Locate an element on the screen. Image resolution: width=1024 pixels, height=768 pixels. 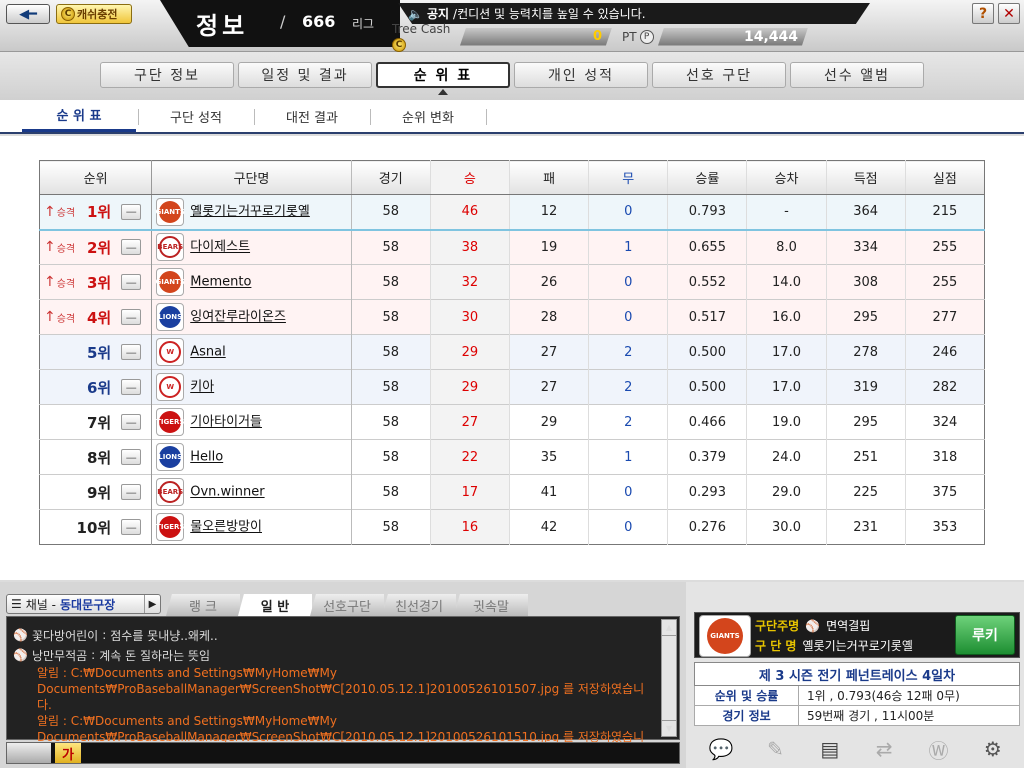
chat-input: 가 is located at coordinates (343, 753).